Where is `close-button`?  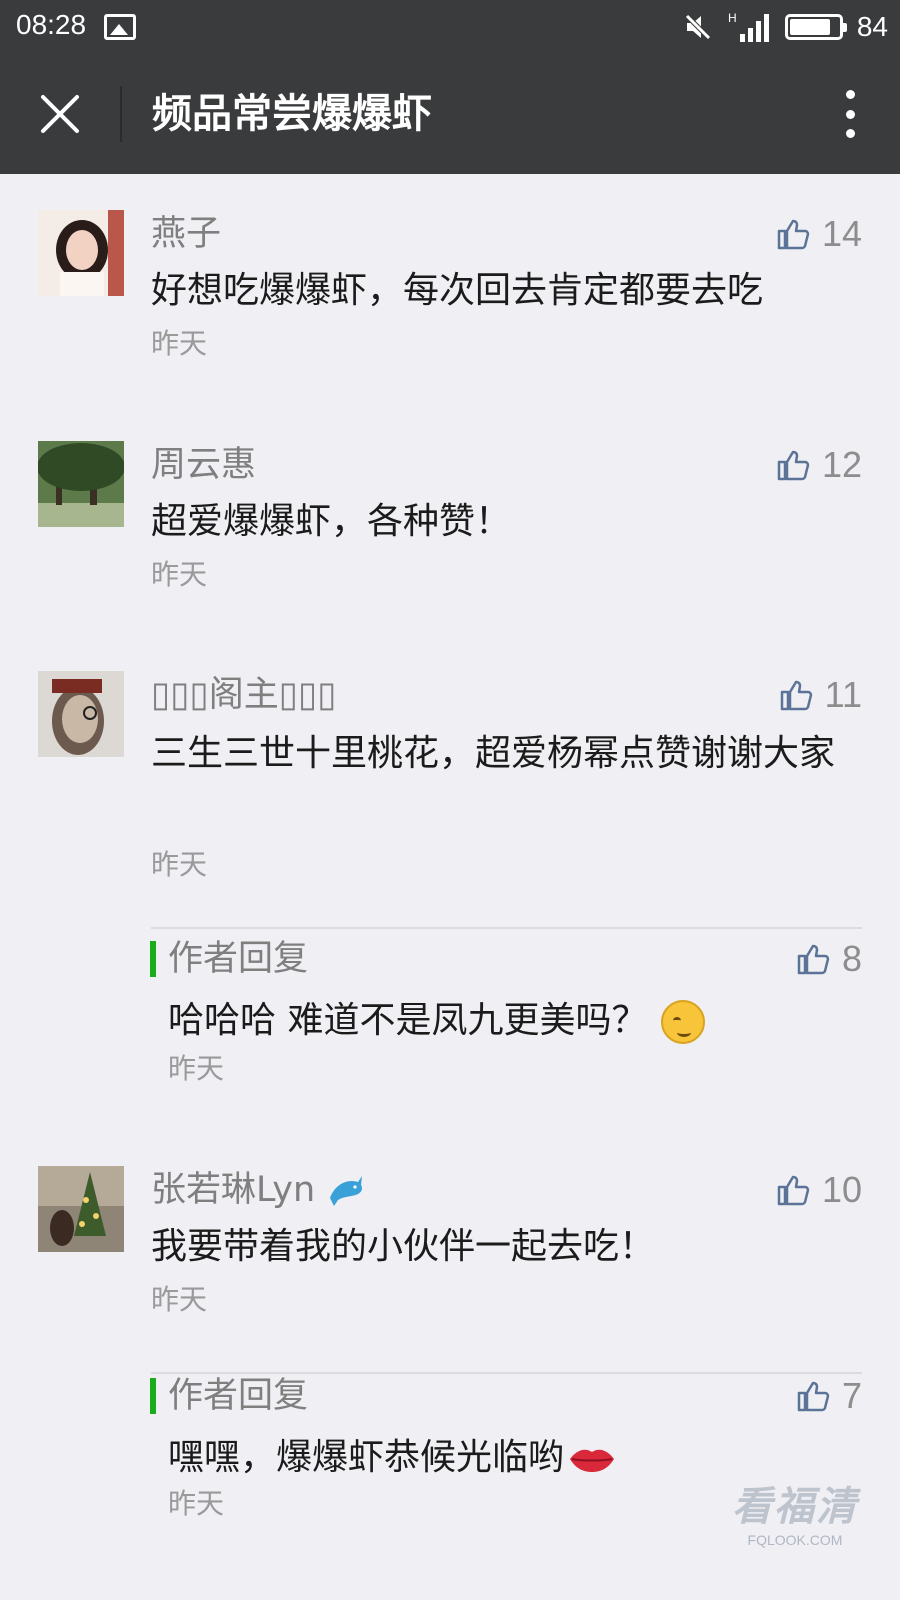
close-button is located at coordinates (60, 114).